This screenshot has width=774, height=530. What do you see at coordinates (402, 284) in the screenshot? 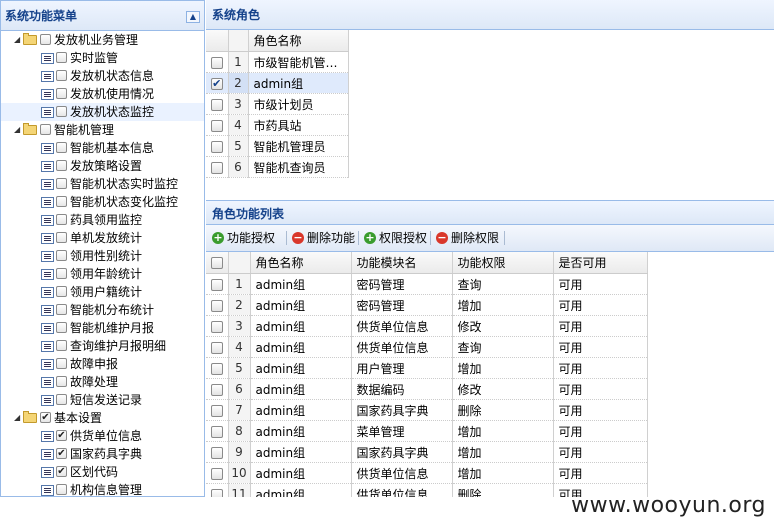
I see `module-cell: 密码管理` at bounding box center [402, 284].